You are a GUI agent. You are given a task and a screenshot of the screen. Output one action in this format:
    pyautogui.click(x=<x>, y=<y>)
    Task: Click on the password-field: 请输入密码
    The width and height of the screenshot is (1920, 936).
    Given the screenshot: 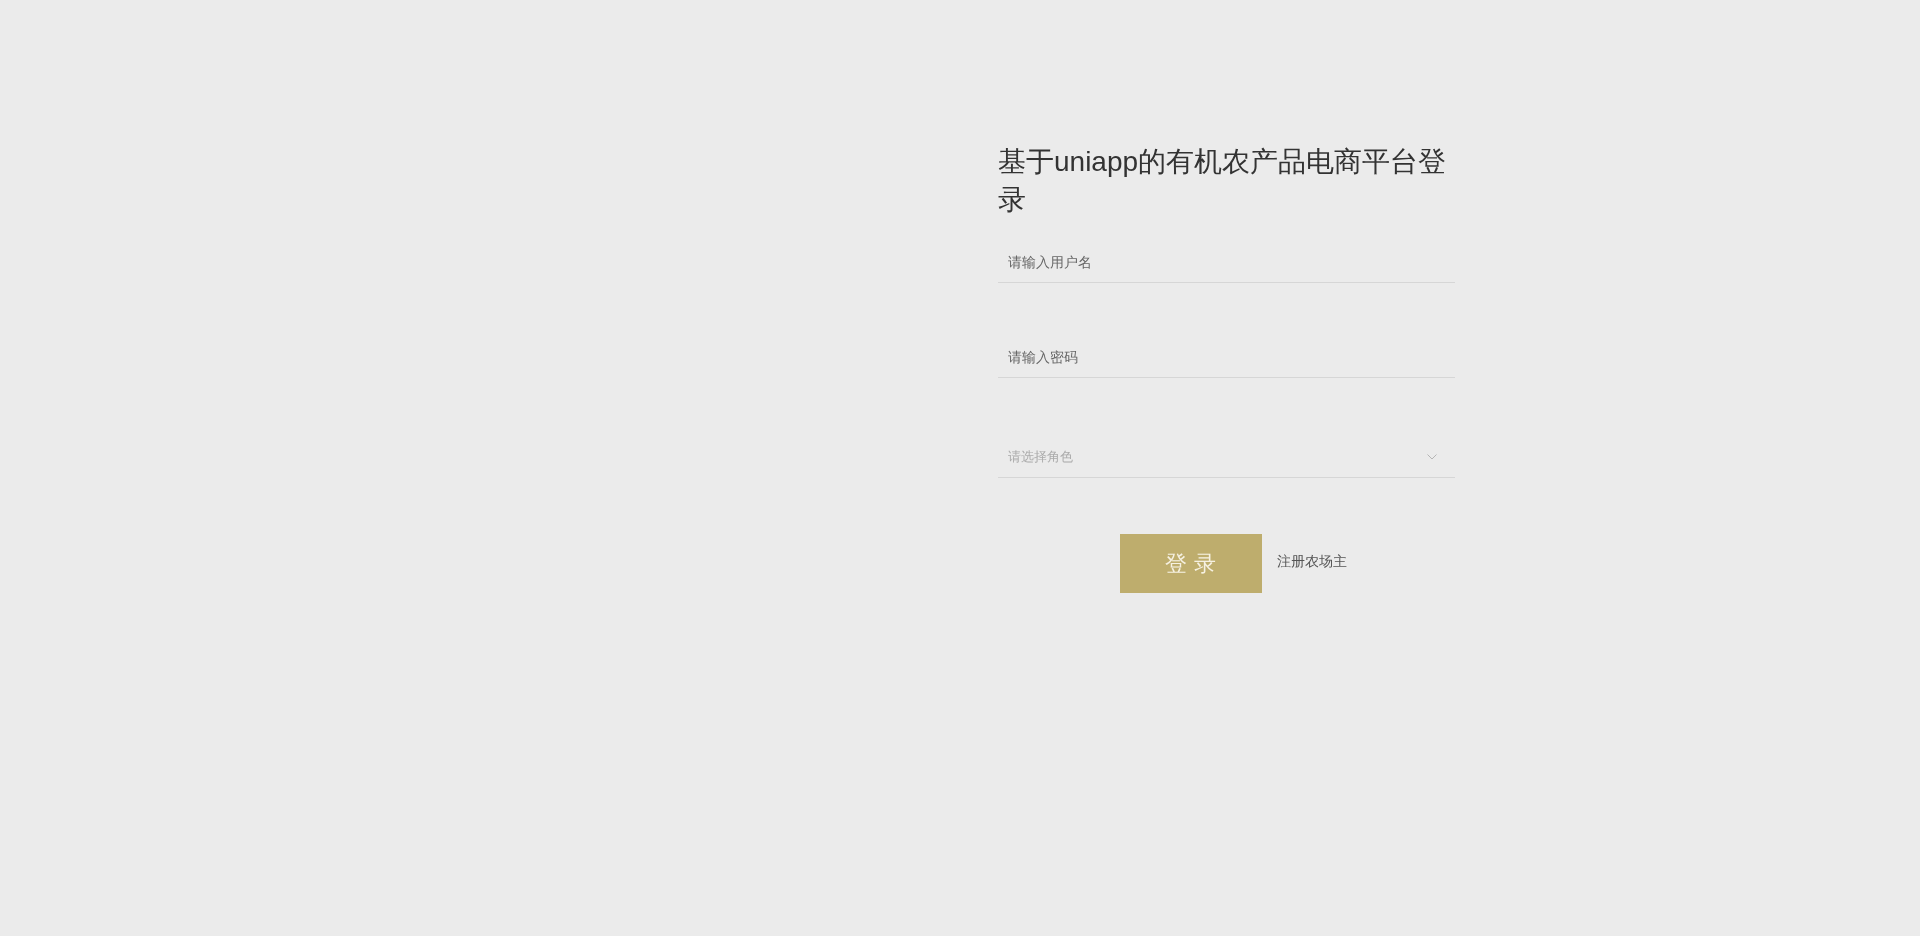 What is the action you would take?
    pyautogui.click(x=1226, y=357)
    